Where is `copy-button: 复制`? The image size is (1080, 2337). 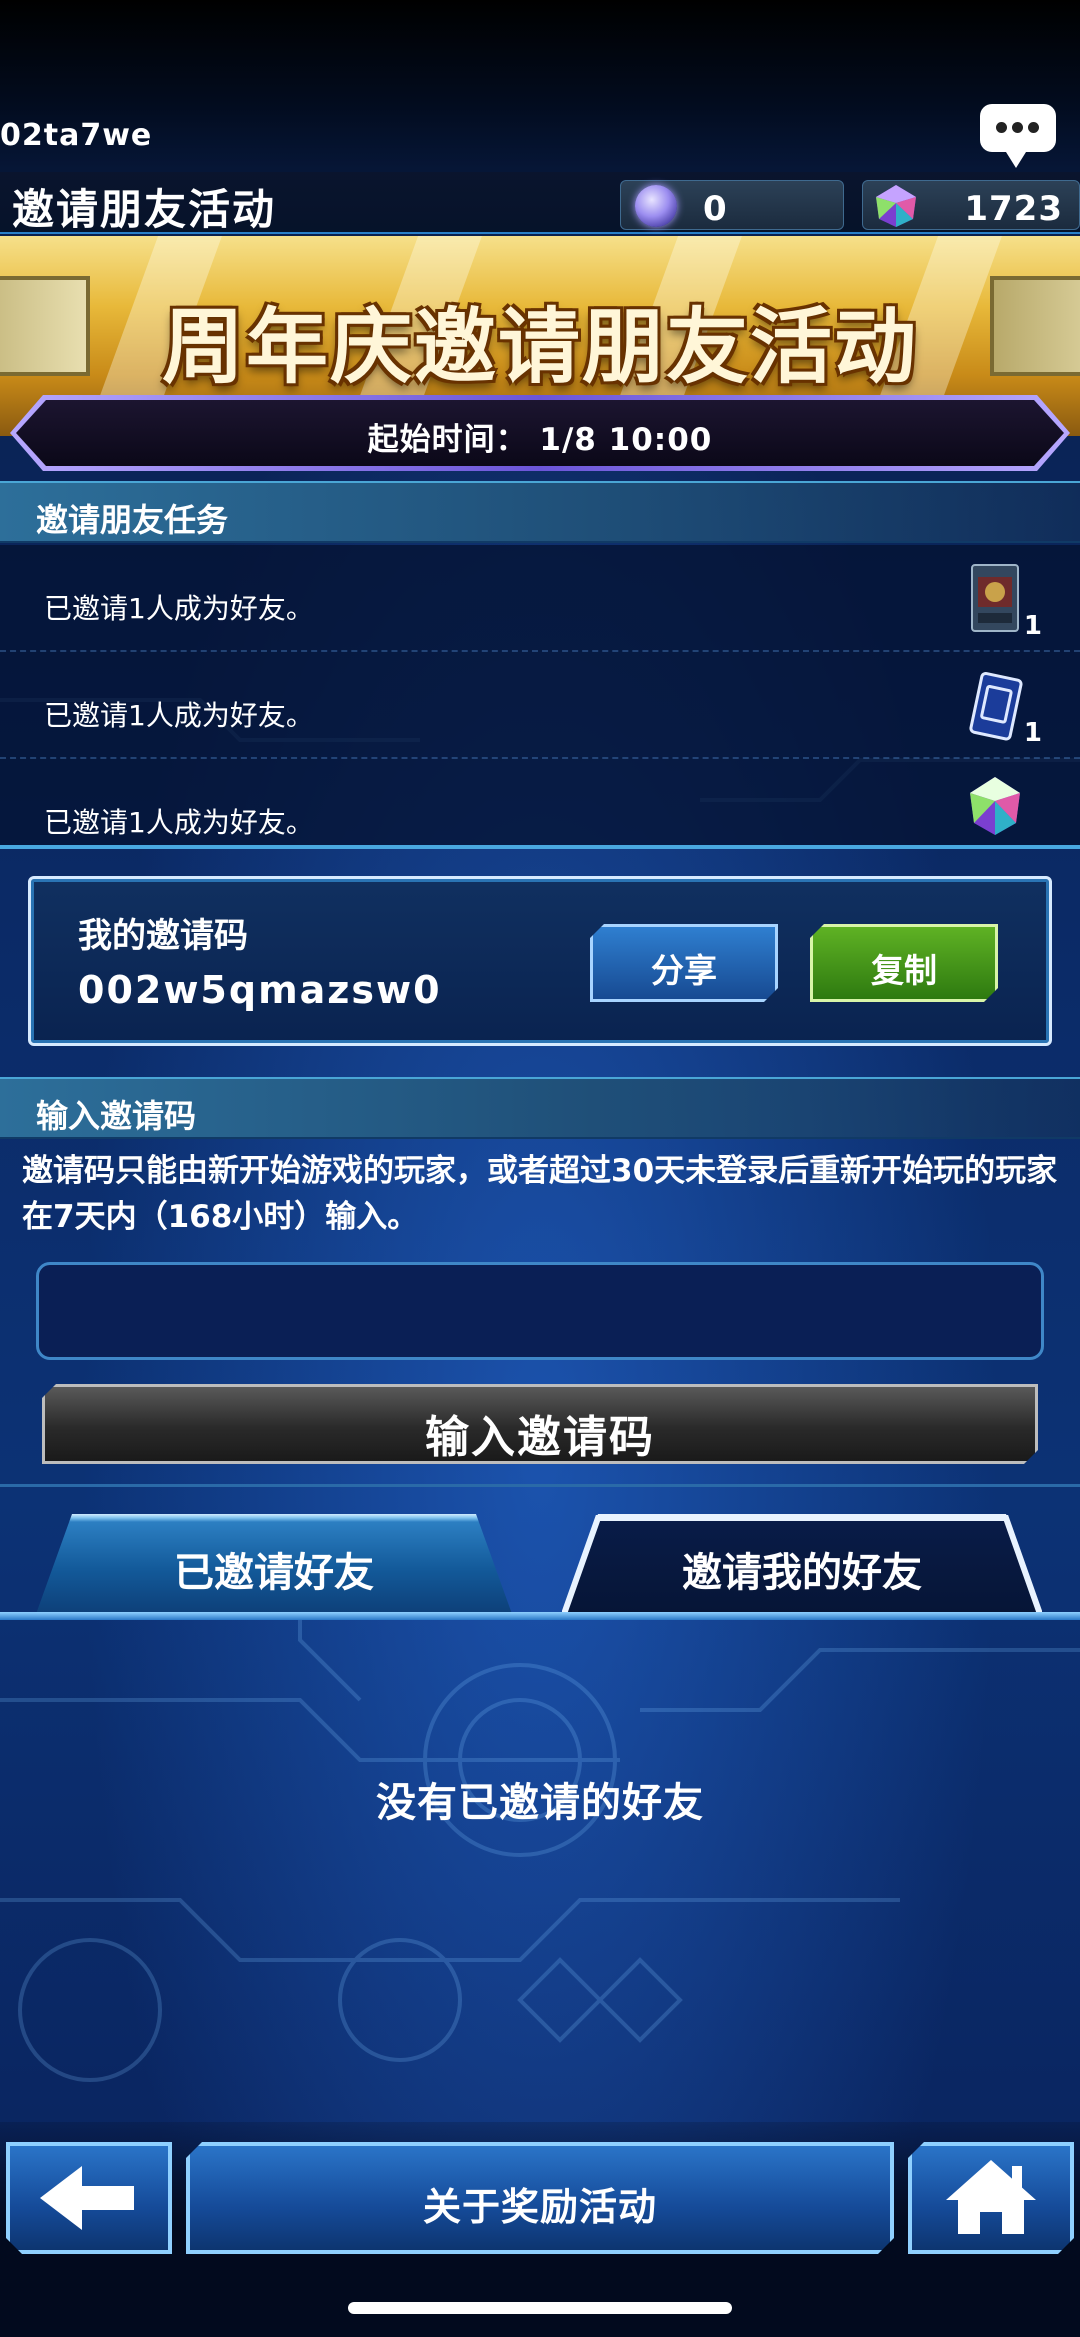
copy-button: 复制 is located at coordinates (904, 963).